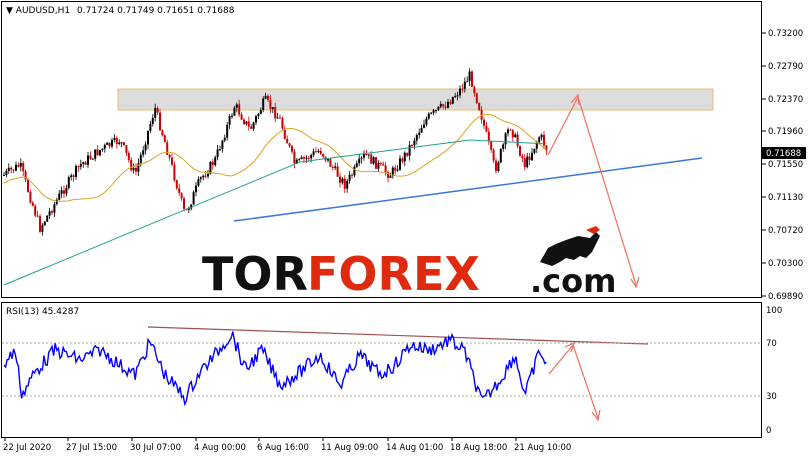 This screenshot has width=808, height=458. What do you see at coordinates (774, 311) in the screenshot?
I see `rsi-tick-label: 100` at bounding box center [774, 311].